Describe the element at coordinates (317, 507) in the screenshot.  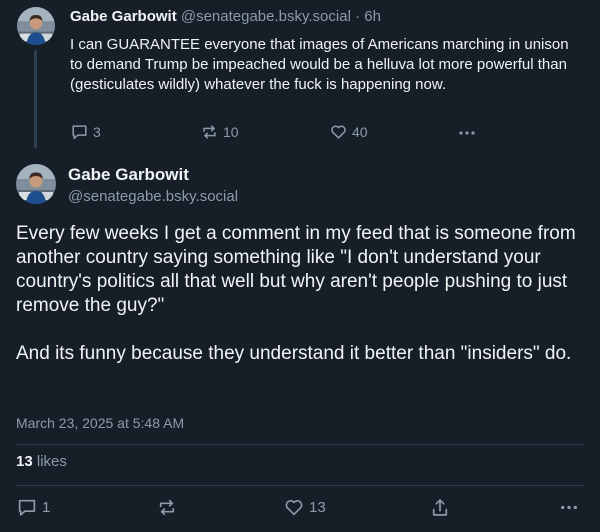
I see `like-count: 13` at that location.